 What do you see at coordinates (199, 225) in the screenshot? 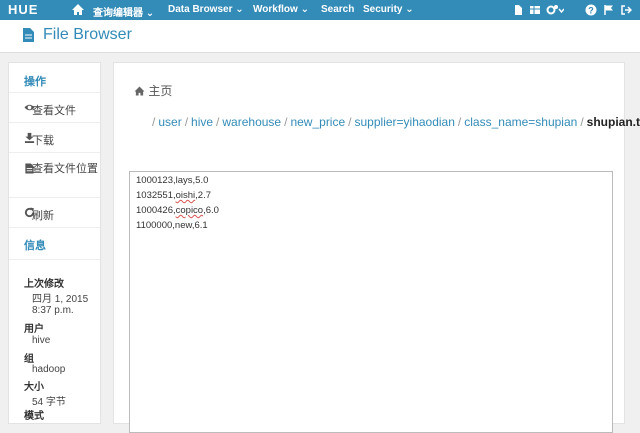
I see `line-price: ,6.1` at bounding box center [199, 225].